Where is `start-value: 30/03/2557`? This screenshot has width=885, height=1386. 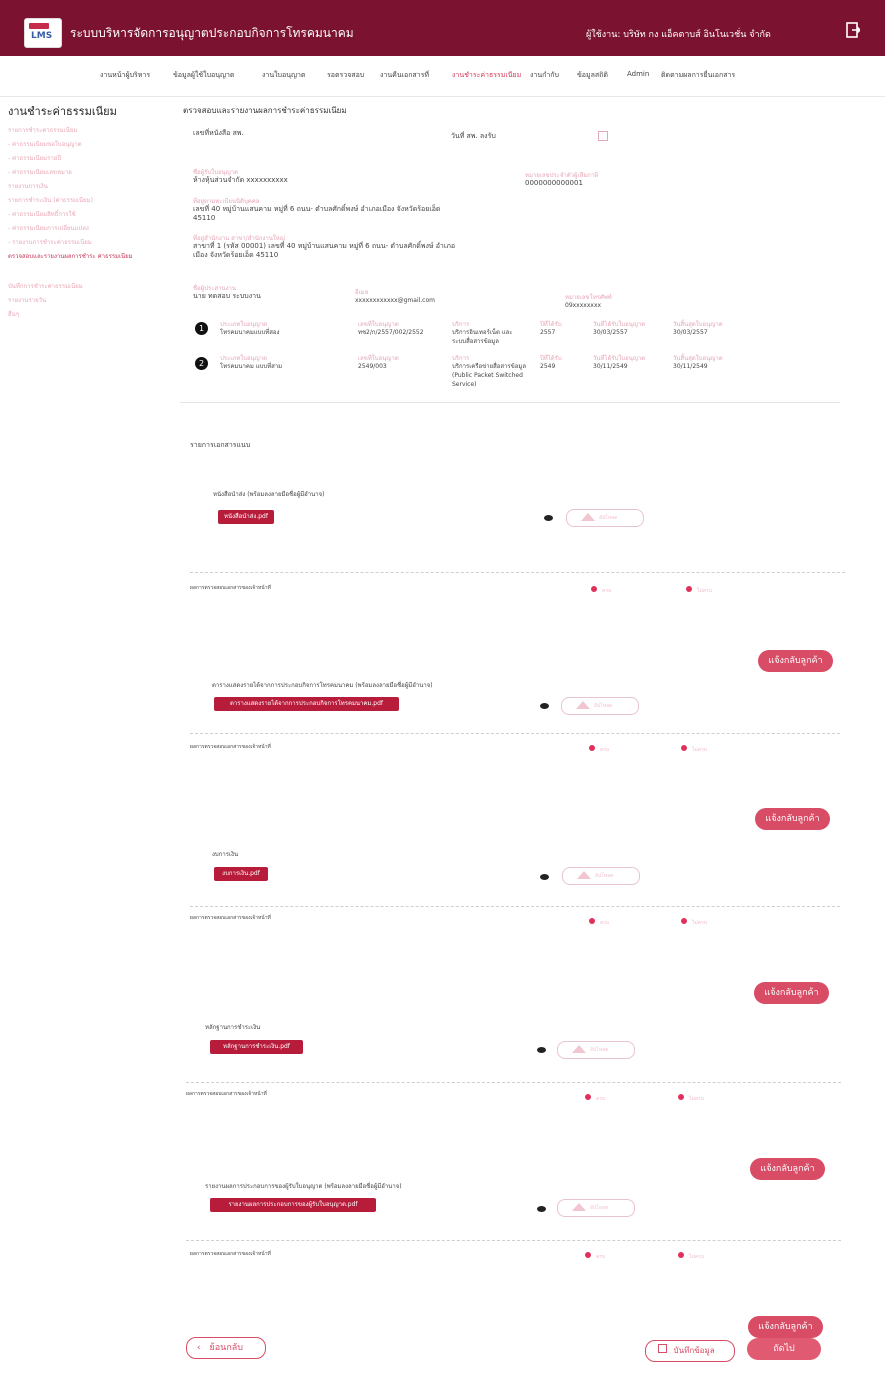
start-value: 30/03/2557 is located at coordinates (610, 332).